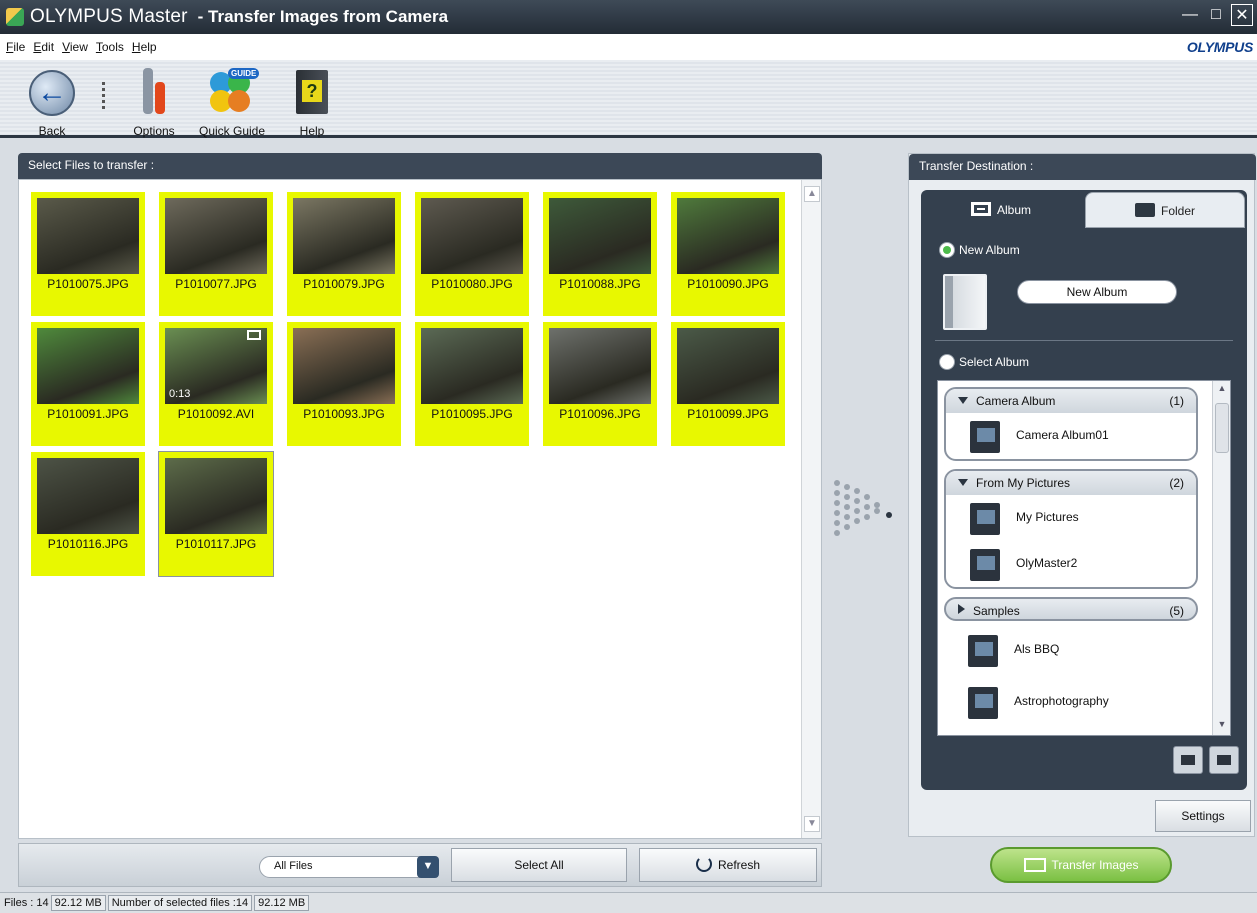 The image size is (1257, 913). What do you see at coordinates (312, 131) in the screenshot?
I see `help-label: Help` at bounding box center [312, 131].